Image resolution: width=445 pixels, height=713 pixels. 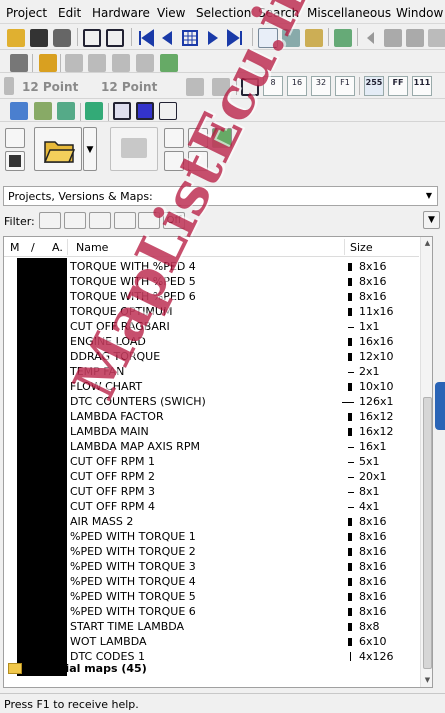 I want to click on table-row: CUT OFF RPM 2 20x1, so click(x=211, y=476).